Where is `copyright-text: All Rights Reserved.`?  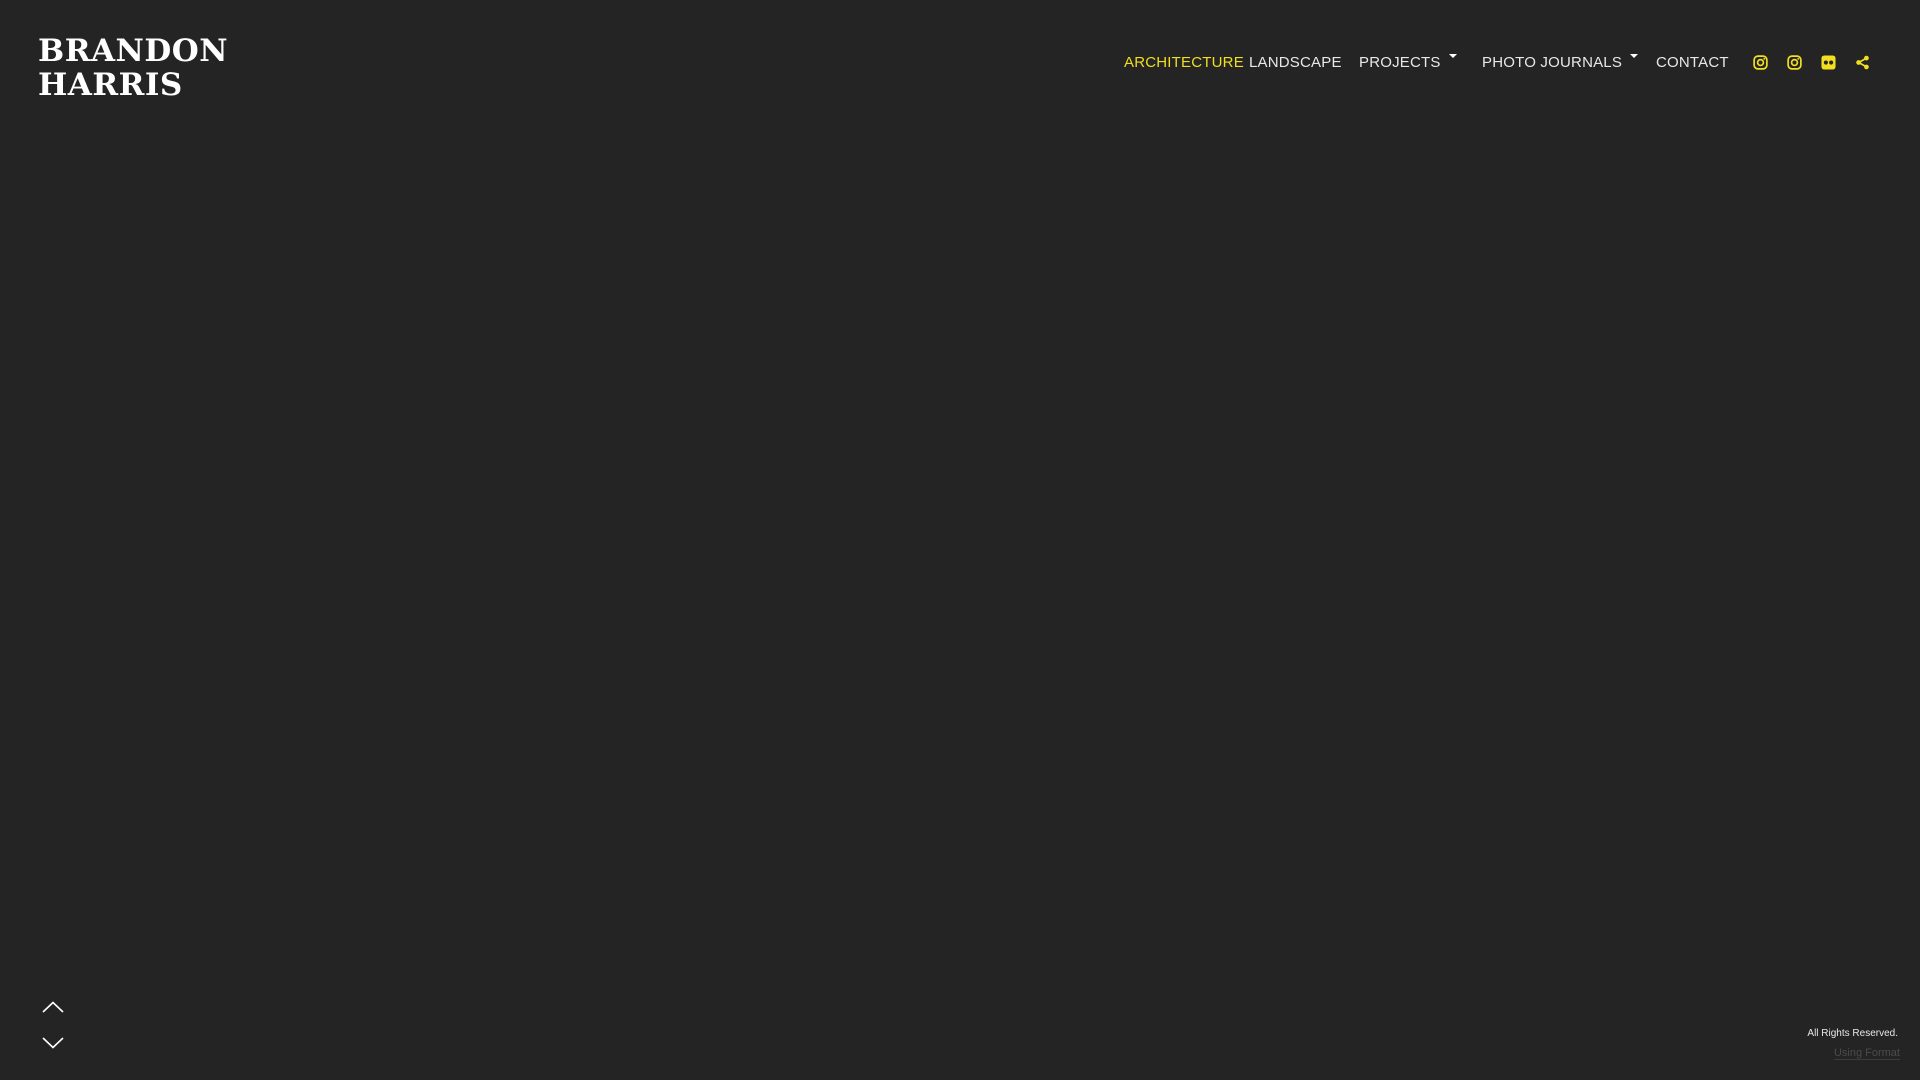 copyright-text: All Rights Reserved. is located at coordinates (1852, 1033).